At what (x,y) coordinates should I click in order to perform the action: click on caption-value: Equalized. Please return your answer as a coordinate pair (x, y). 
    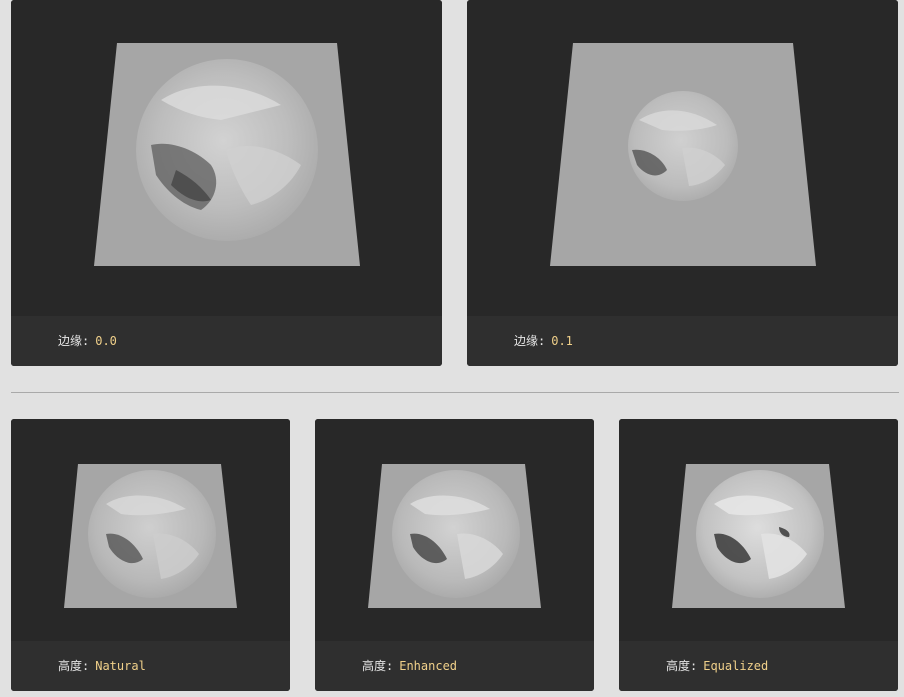
    Looking at the image, I should click on (736, 666).